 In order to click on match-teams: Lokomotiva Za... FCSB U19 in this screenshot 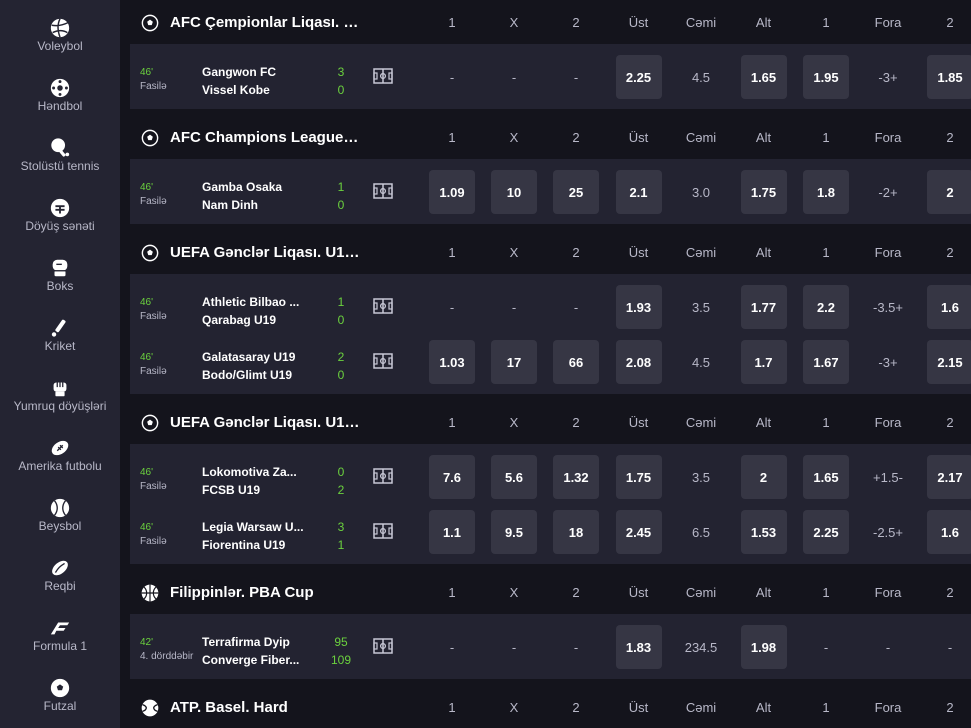, I will do `click(261, 481)`.